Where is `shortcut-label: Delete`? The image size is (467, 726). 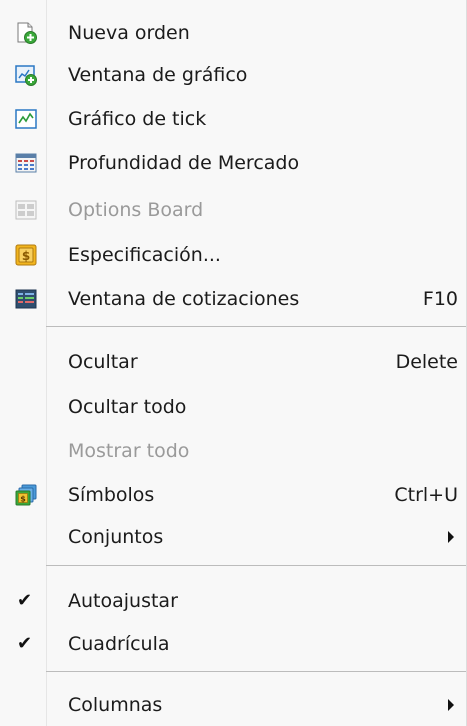
shortcut-label: Delete is located at coordinates (426, 362).